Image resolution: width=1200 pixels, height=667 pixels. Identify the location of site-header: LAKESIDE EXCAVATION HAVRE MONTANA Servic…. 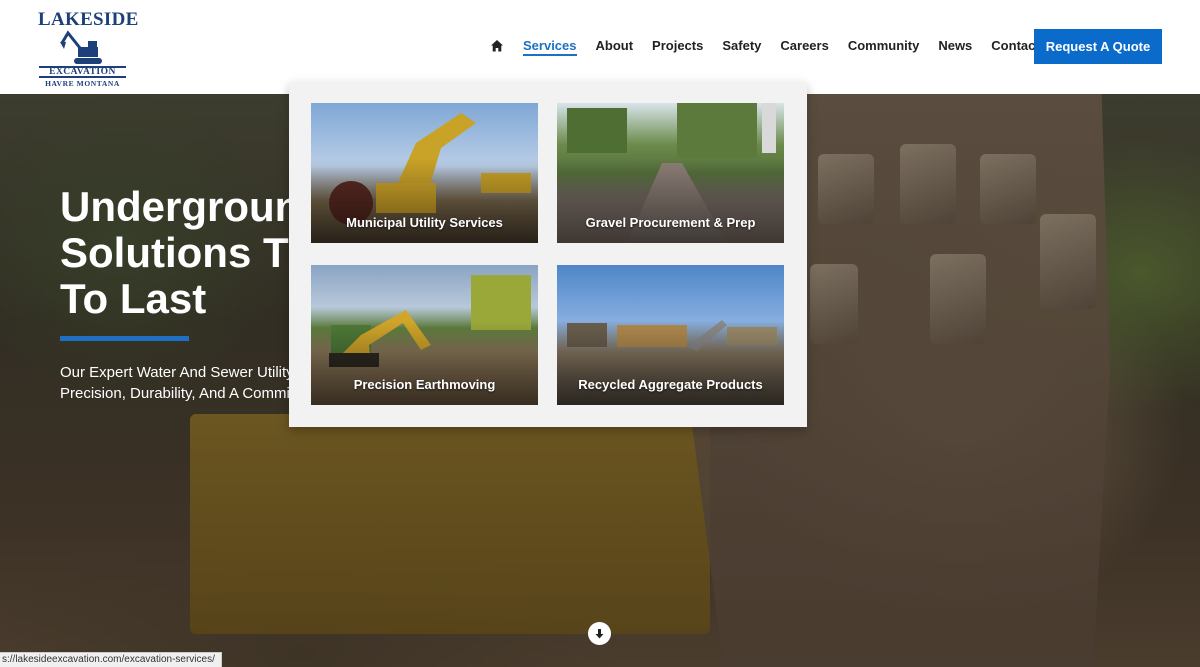
(600, 47).